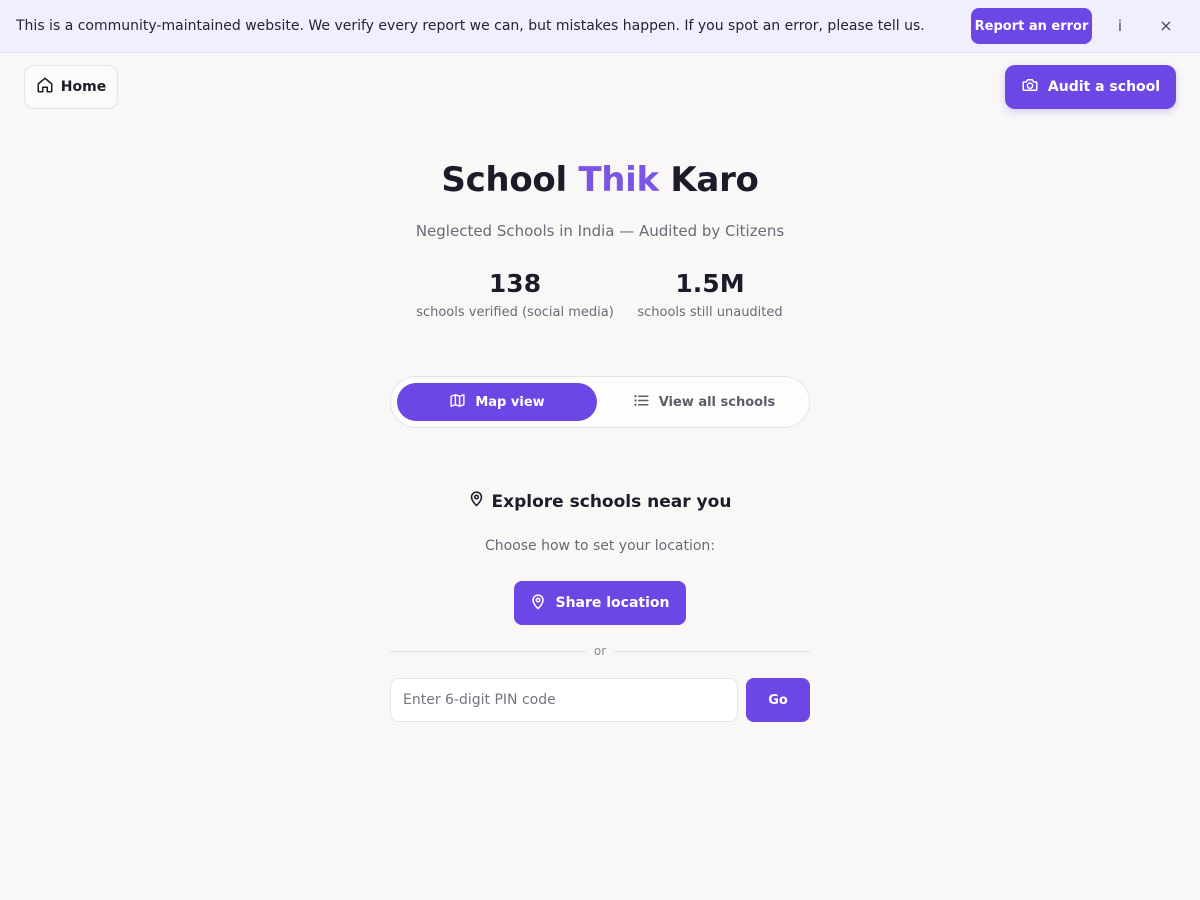 This screenshot has height=900, width=1200. I want to click on map-icon, so click(457, 402).